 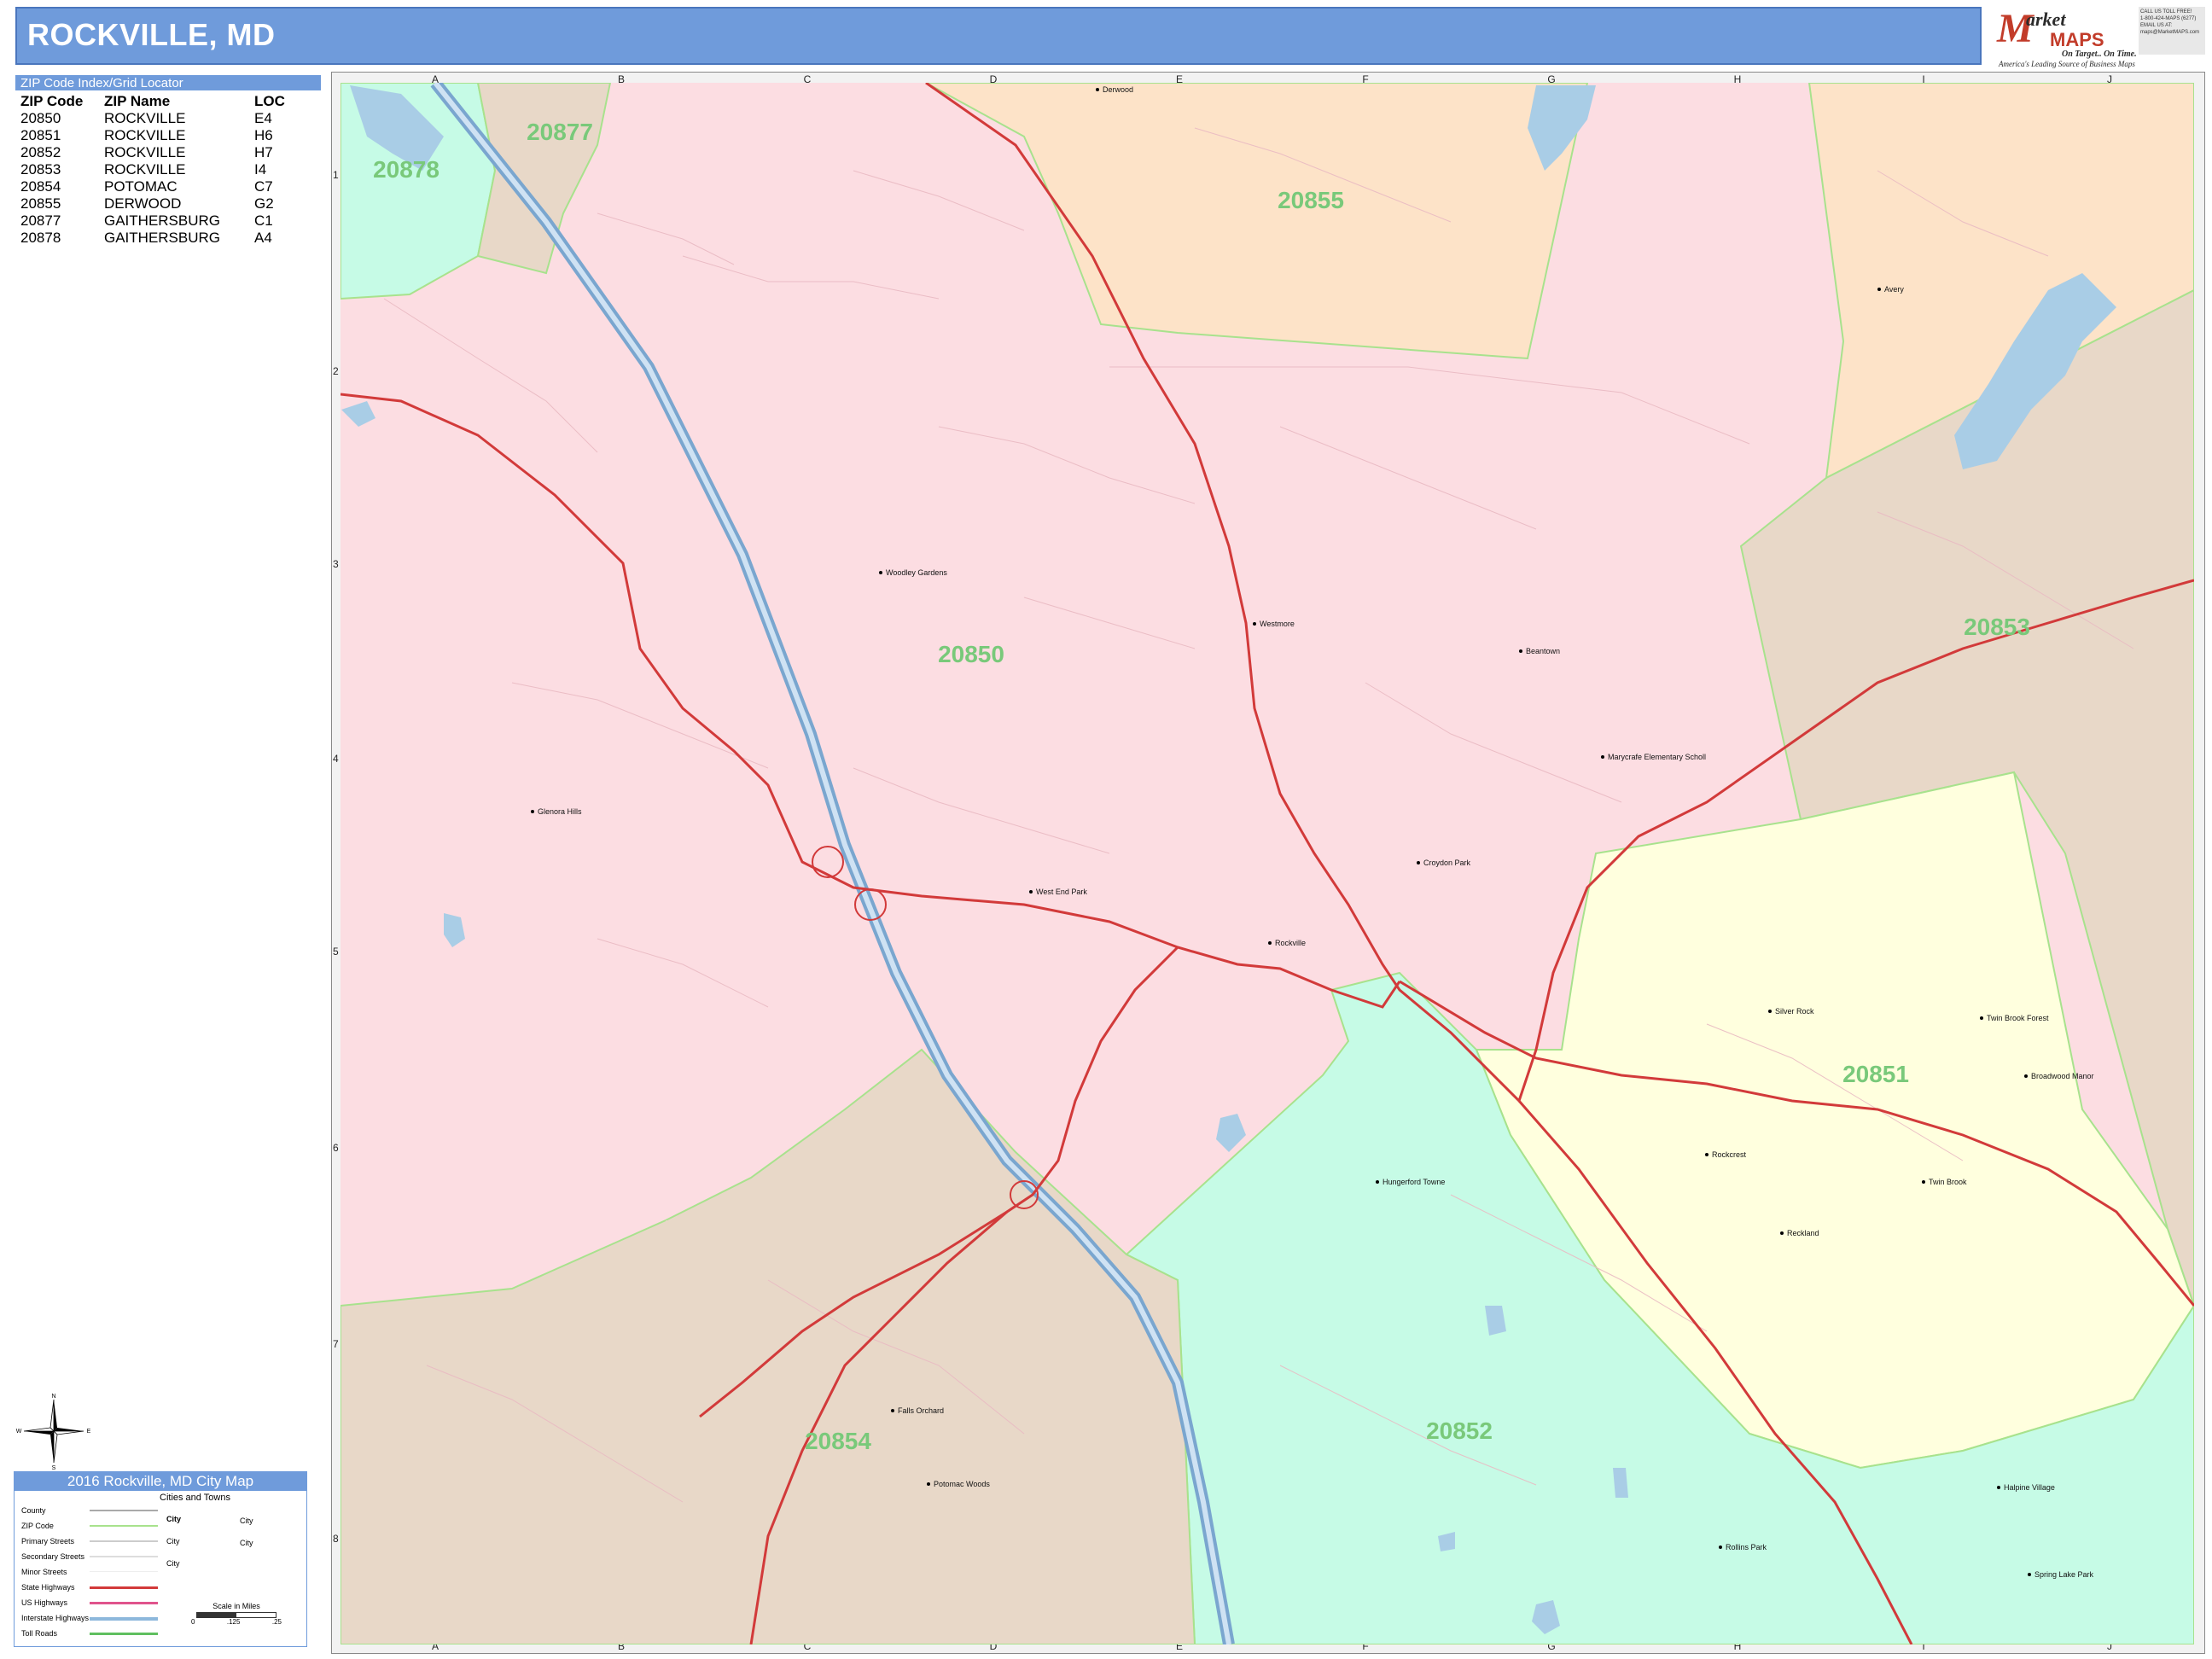 I want to click on zip-index-heading: ZIP Code Index/Grid Locator, so click(x=168, y=82).